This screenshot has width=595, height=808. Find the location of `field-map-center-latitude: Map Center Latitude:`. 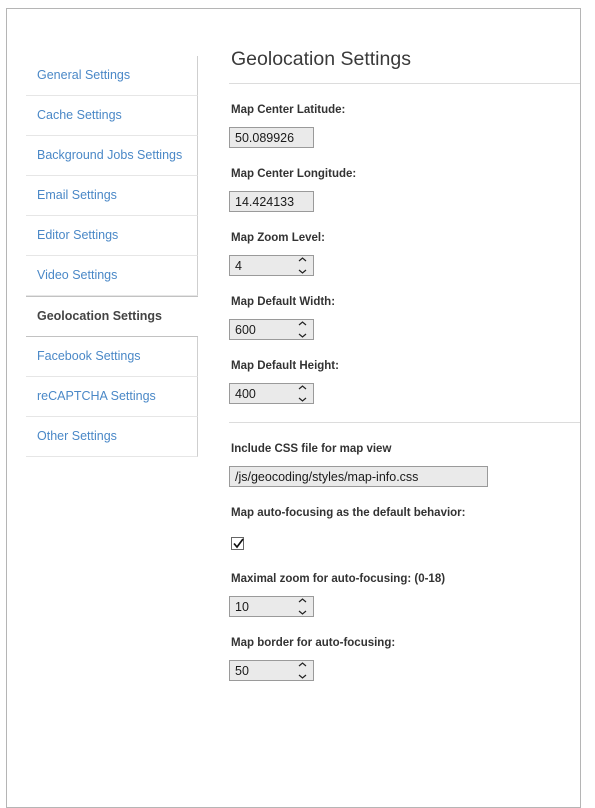

field-map-center-latitude: Map Center Latitude: is located at coordinates (404, 116).